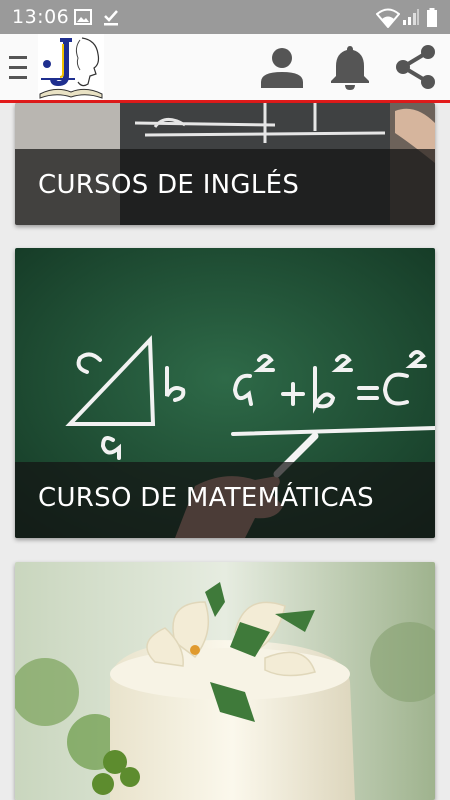  Describe the element at coordinates (416, 67) in the screenshot. I see `share-icon` at that location.